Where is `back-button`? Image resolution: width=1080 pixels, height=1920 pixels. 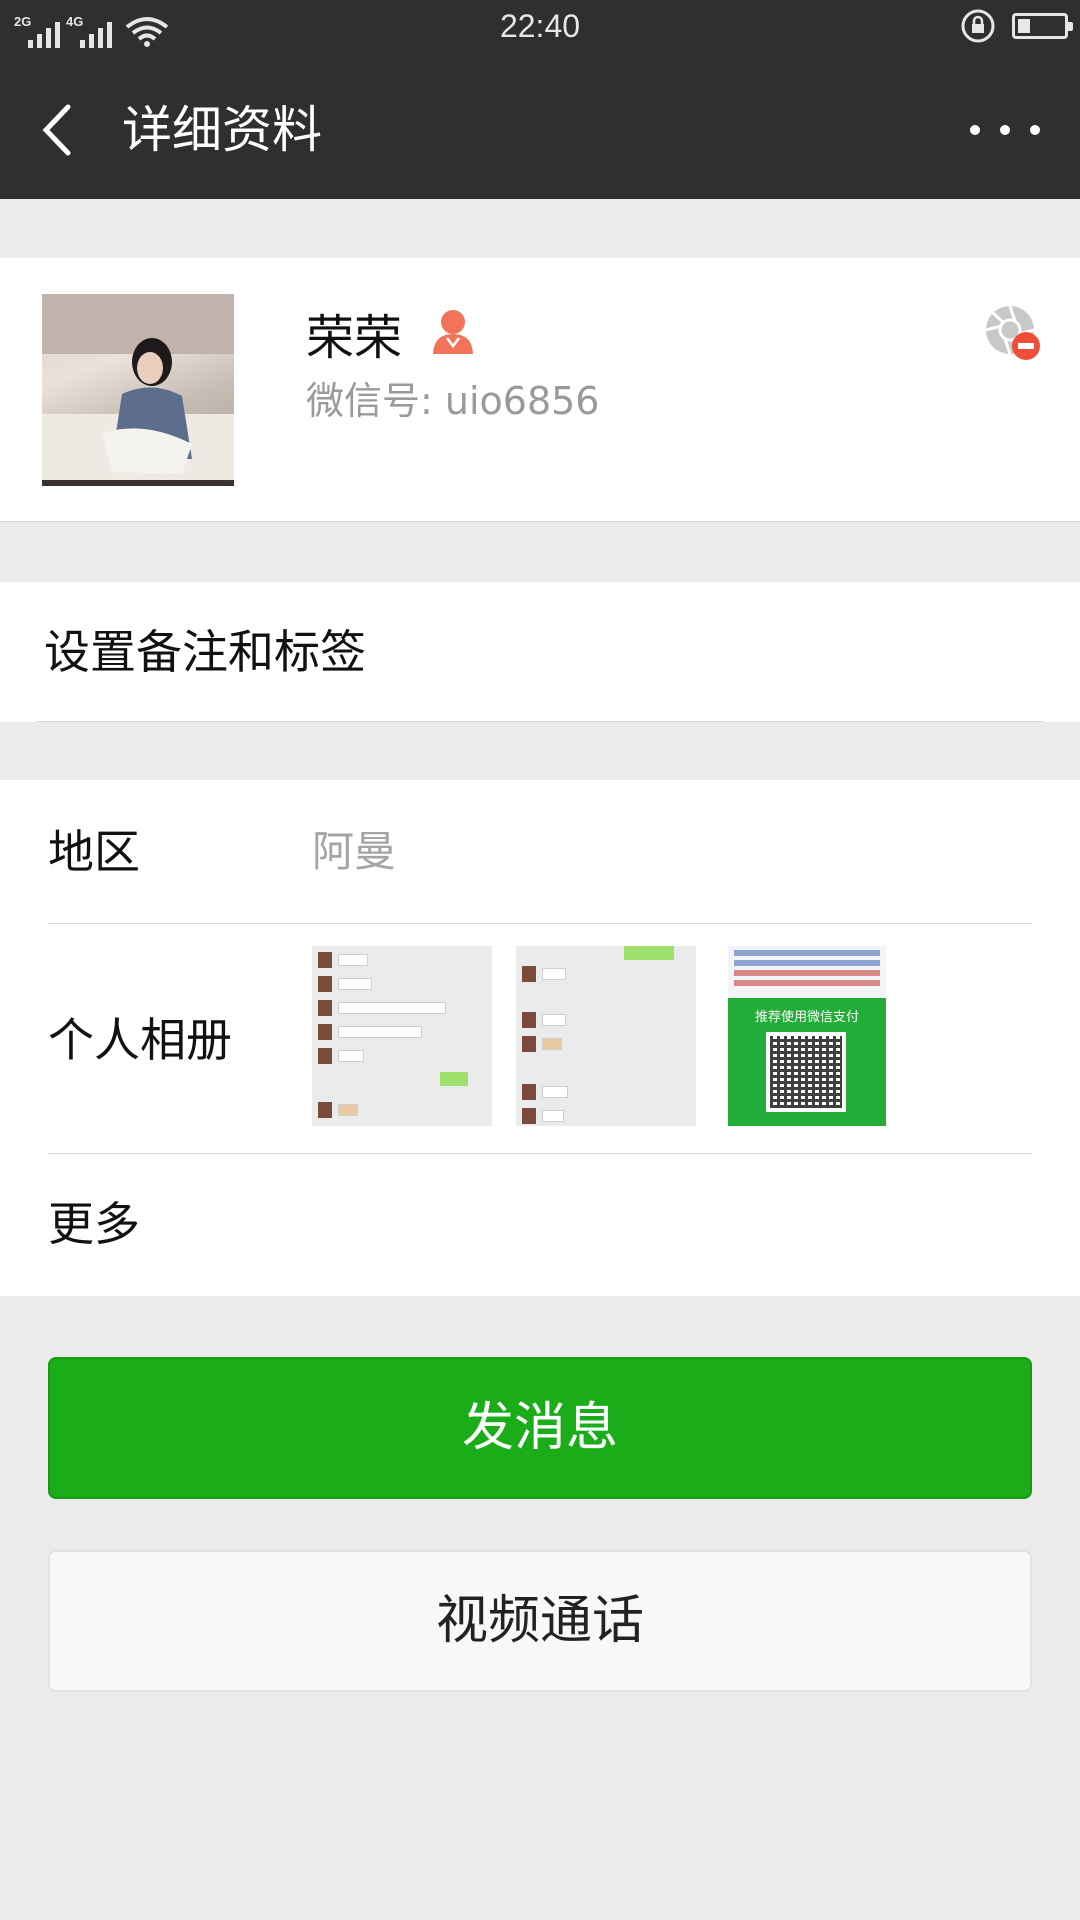 back-button is located at coordinates (66, 130).